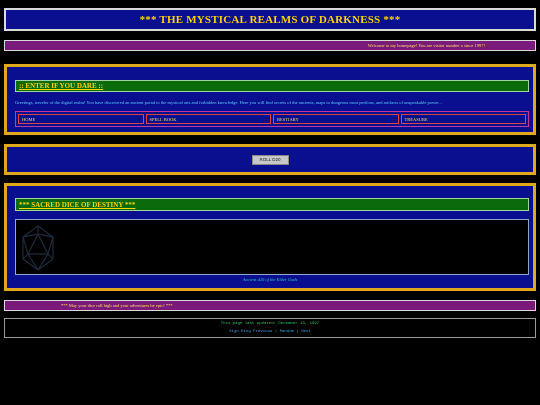 The width and height of the screenshot is (540, 405). Describe the element at coordinates (208, 119) in the screenshot. I see `nav-item-spell-book: SPELL BOOK` at that location.